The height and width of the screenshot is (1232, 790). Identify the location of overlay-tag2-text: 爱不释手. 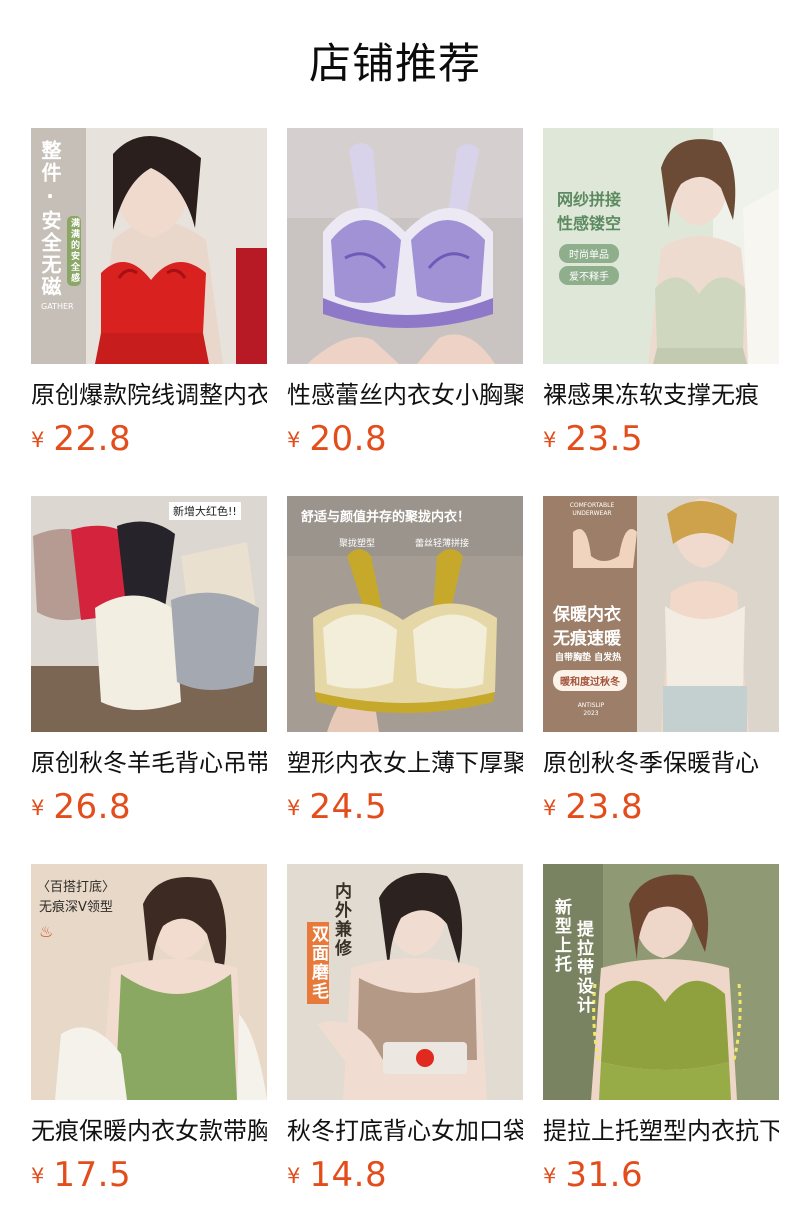
(589, 275).